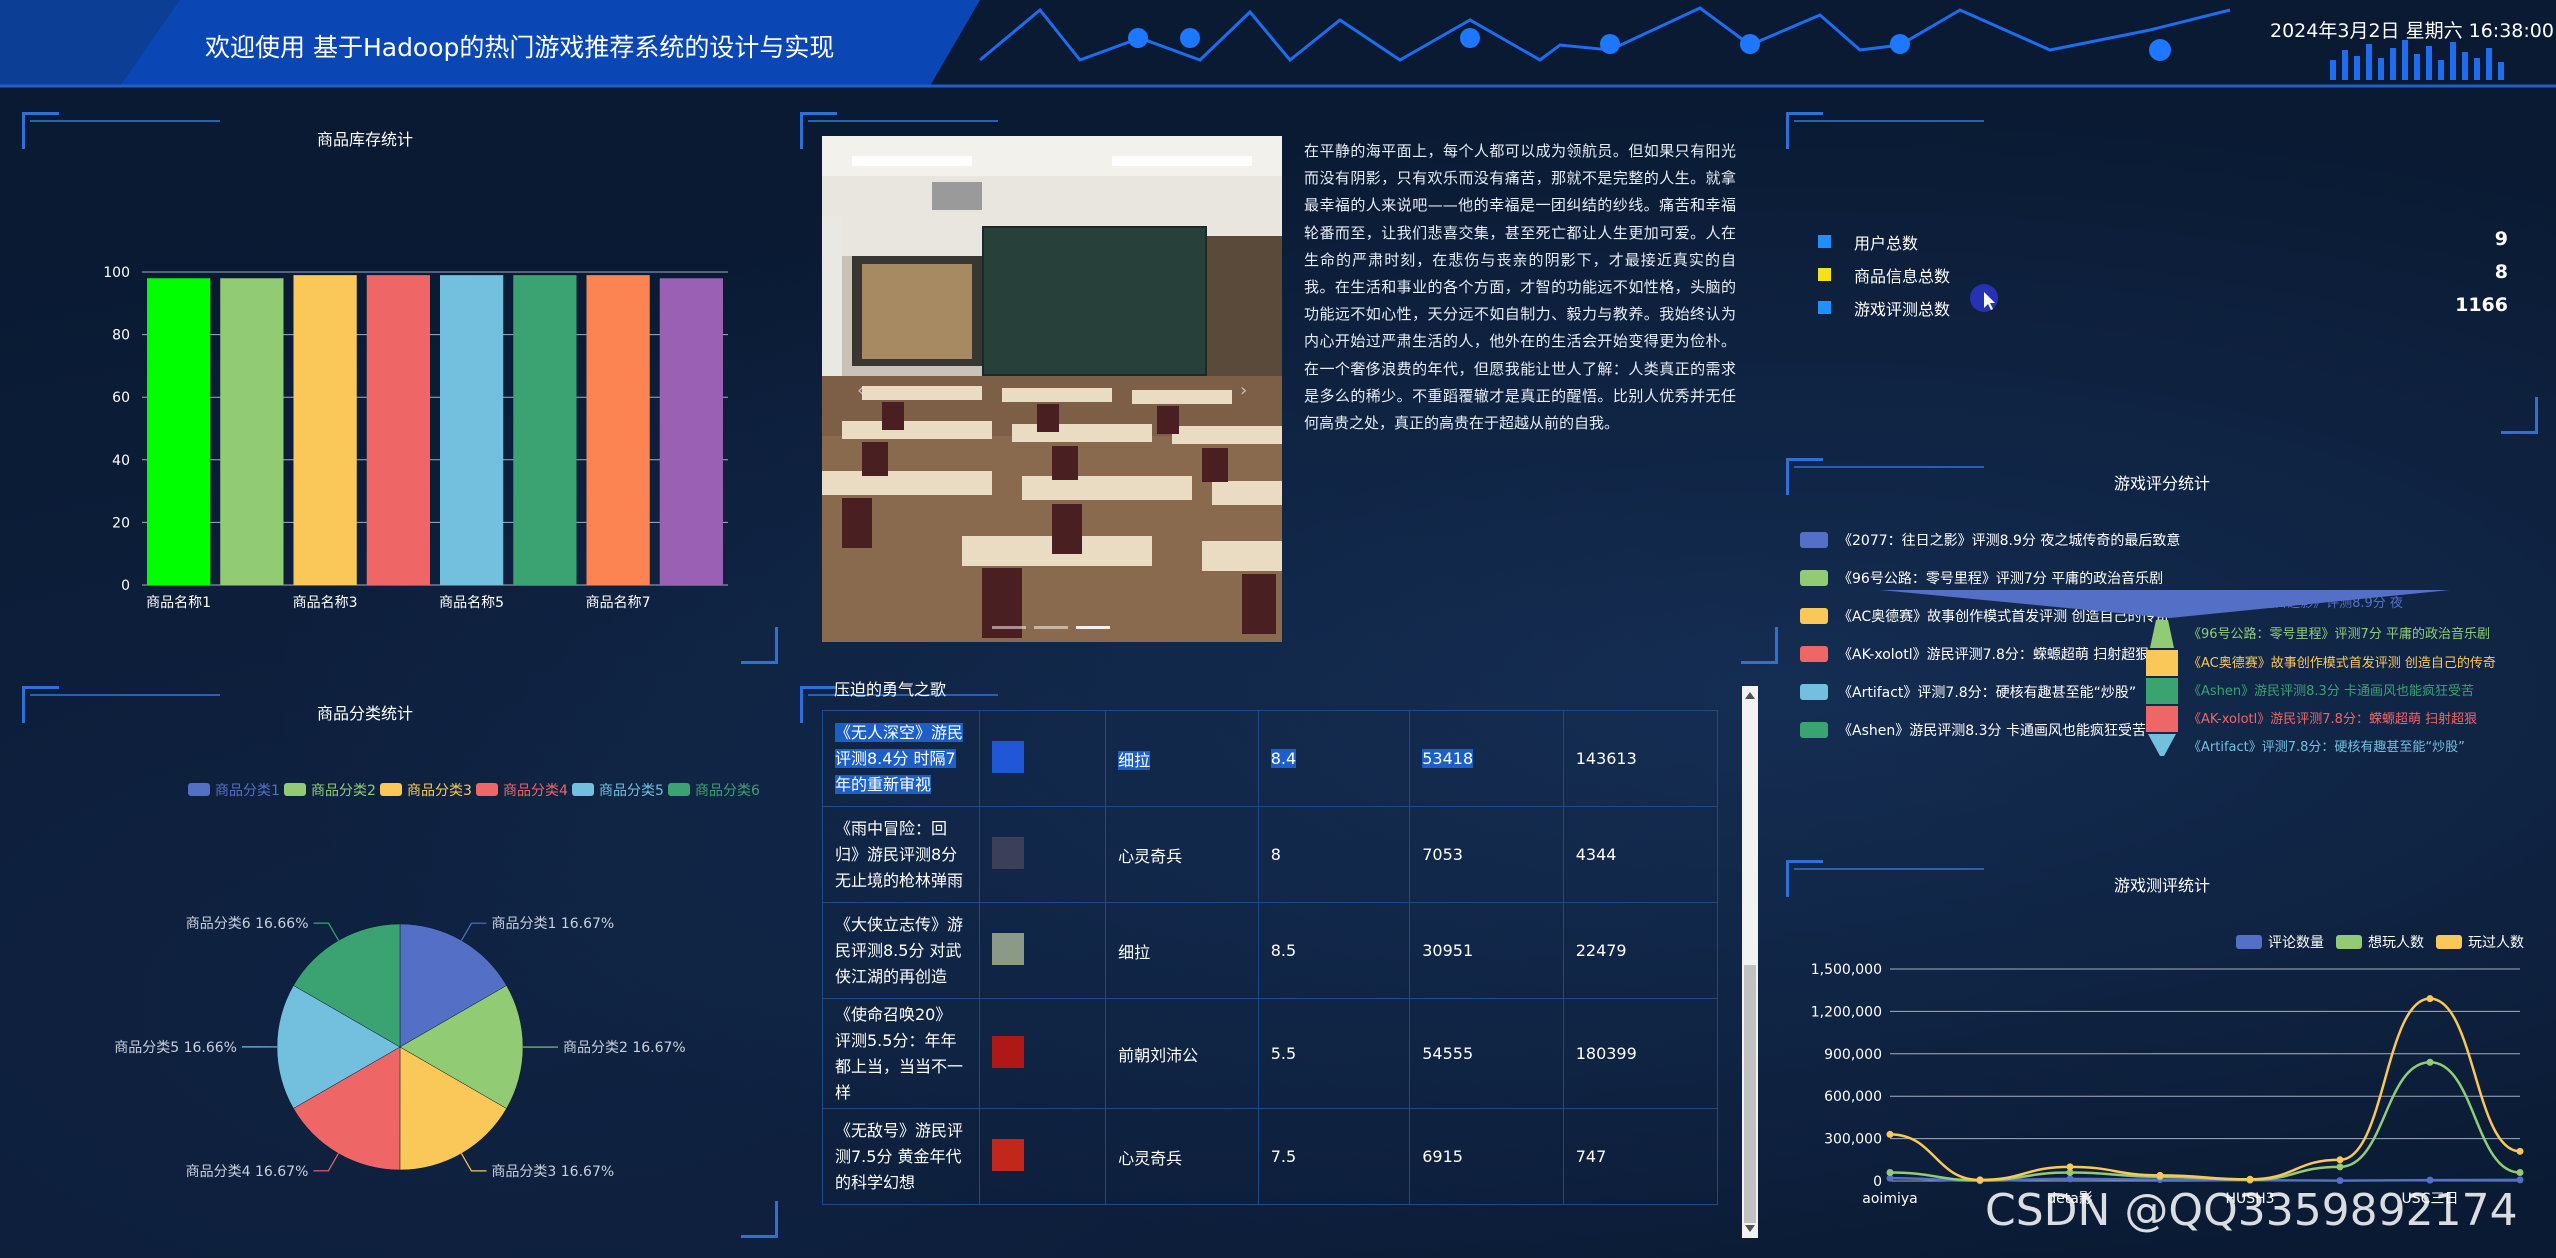  Describe the element at coordinates (1158, 1055) in the screenshot. I see `cell-developer-text: 前朝刘沛公` at that location.